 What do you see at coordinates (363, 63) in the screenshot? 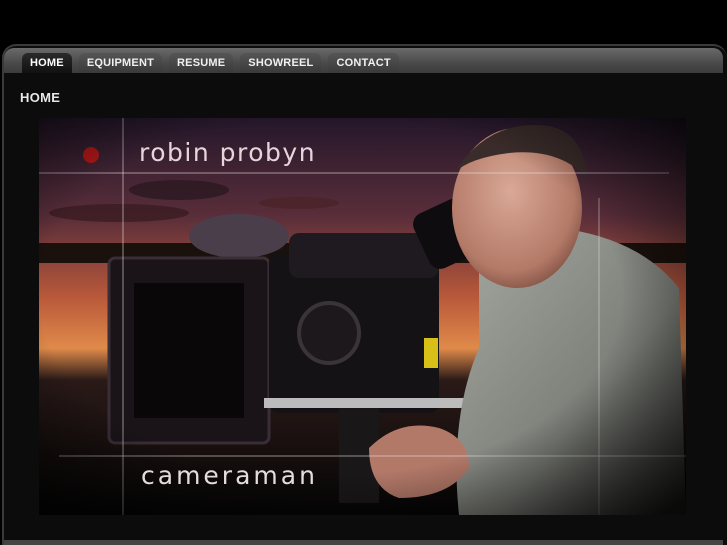
I see `tab-contact: CONTACT` at bounding box center [363, 63].